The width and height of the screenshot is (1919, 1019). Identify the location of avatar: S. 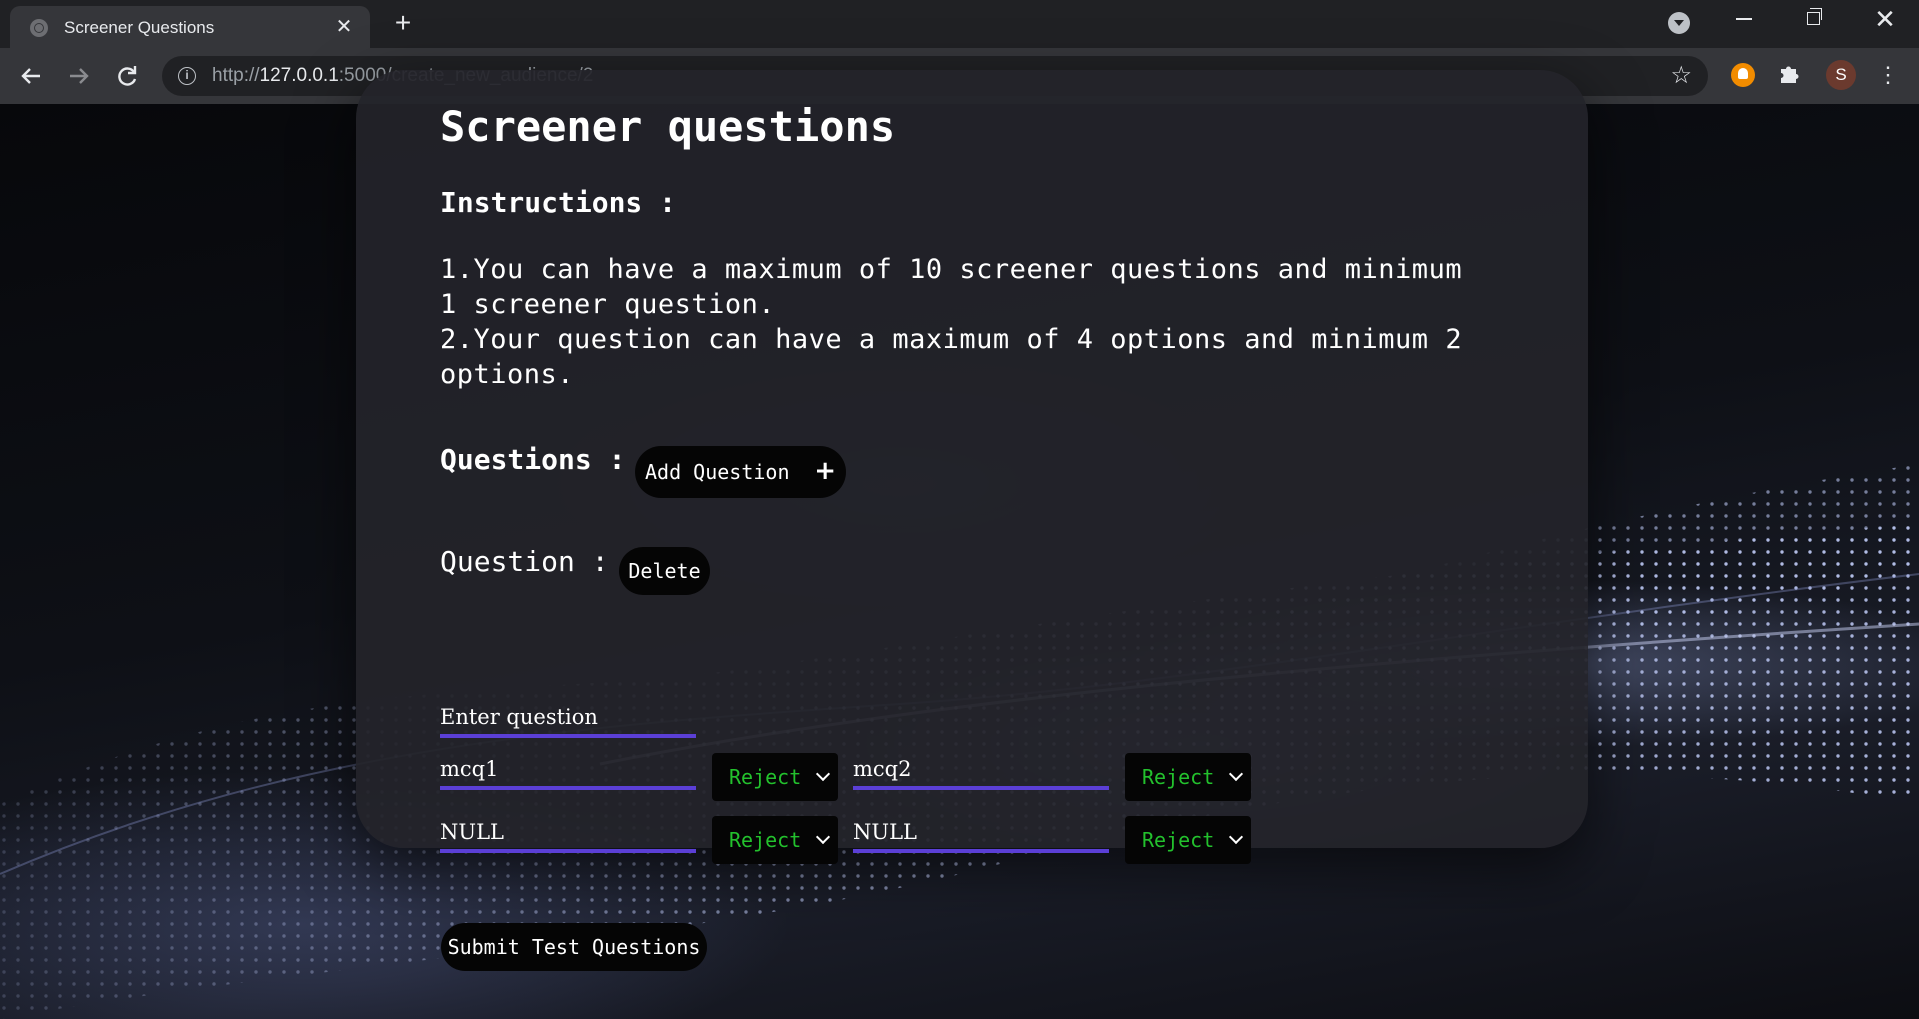
(1841, 75).